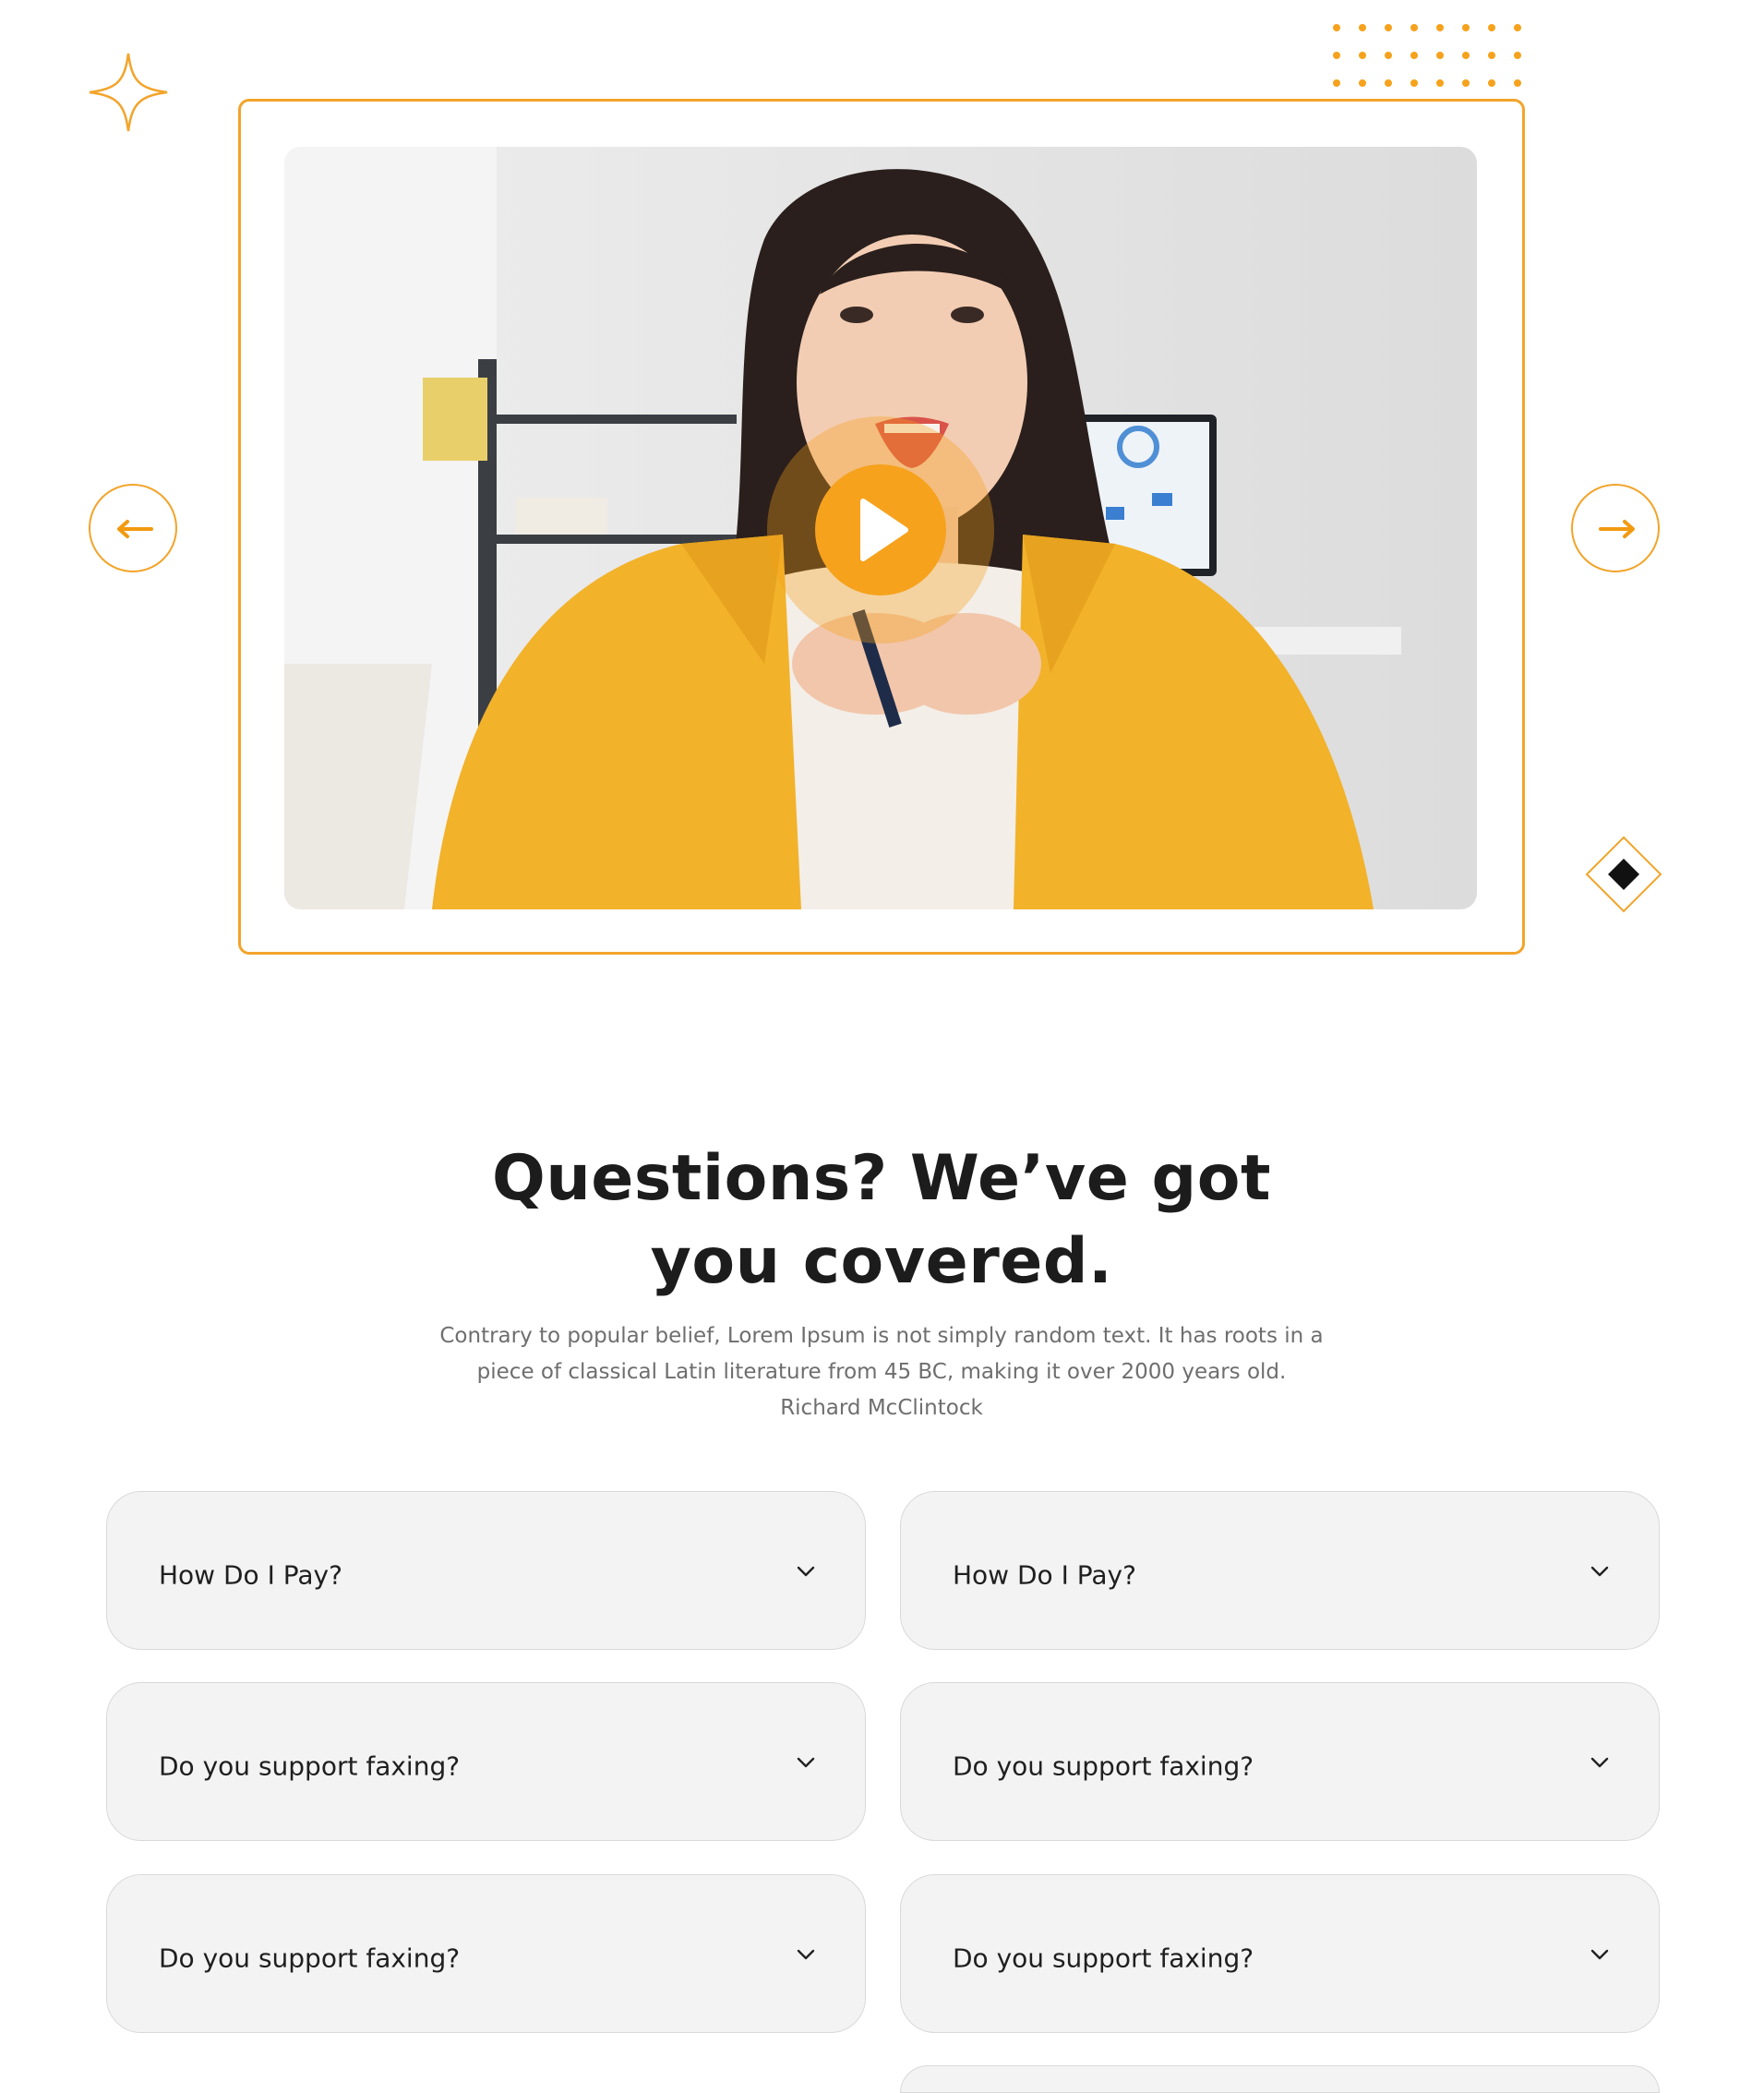 Image resolution: width=1764 pixels, height=2093 pixels. What do you see at coordinates (1280, 2079) in the screenshot?
I see `faq-item-partial` at bounding box center [1280, 2079].